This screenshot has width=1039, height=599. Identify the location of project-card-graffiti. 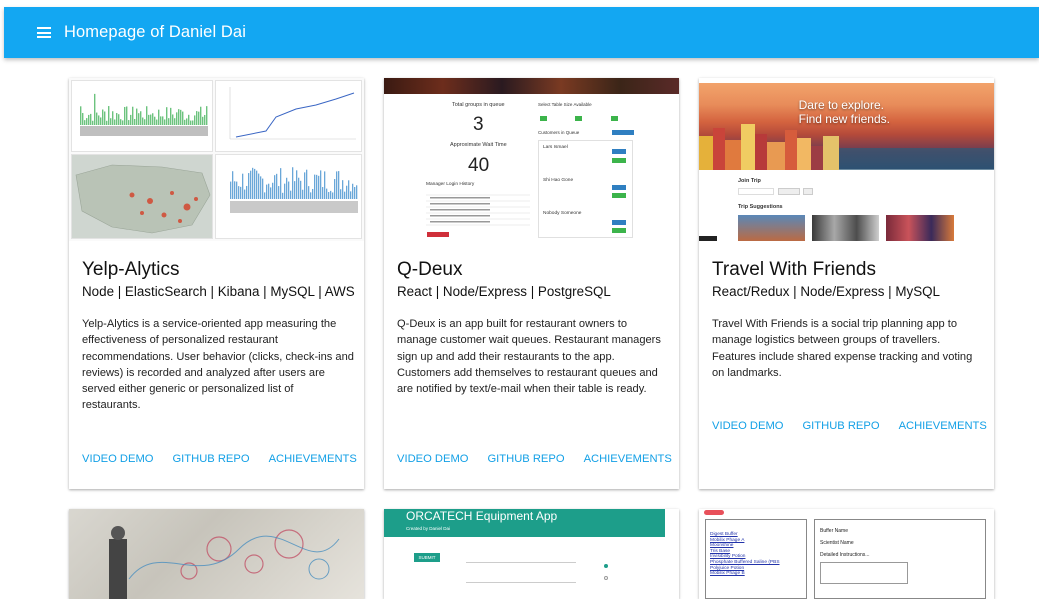
(216, 554).